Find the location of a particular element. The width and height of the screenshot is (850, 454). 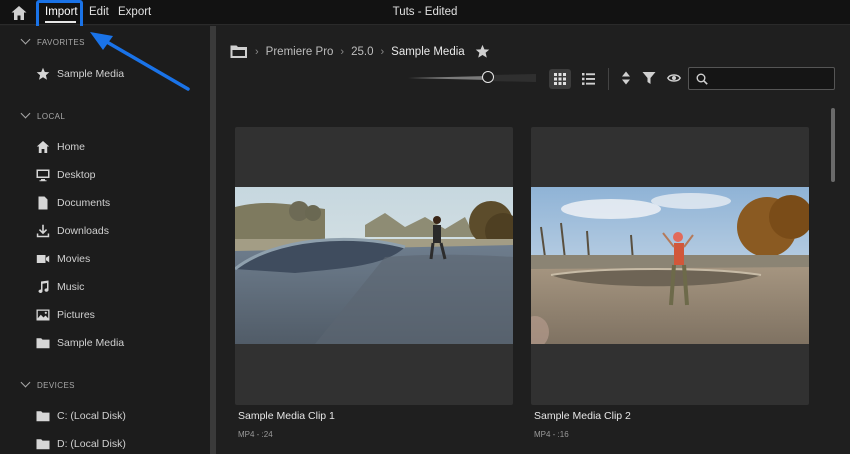

top-bar: Import Edit Export Tuts - Edited is located at coordinates (425, 12).